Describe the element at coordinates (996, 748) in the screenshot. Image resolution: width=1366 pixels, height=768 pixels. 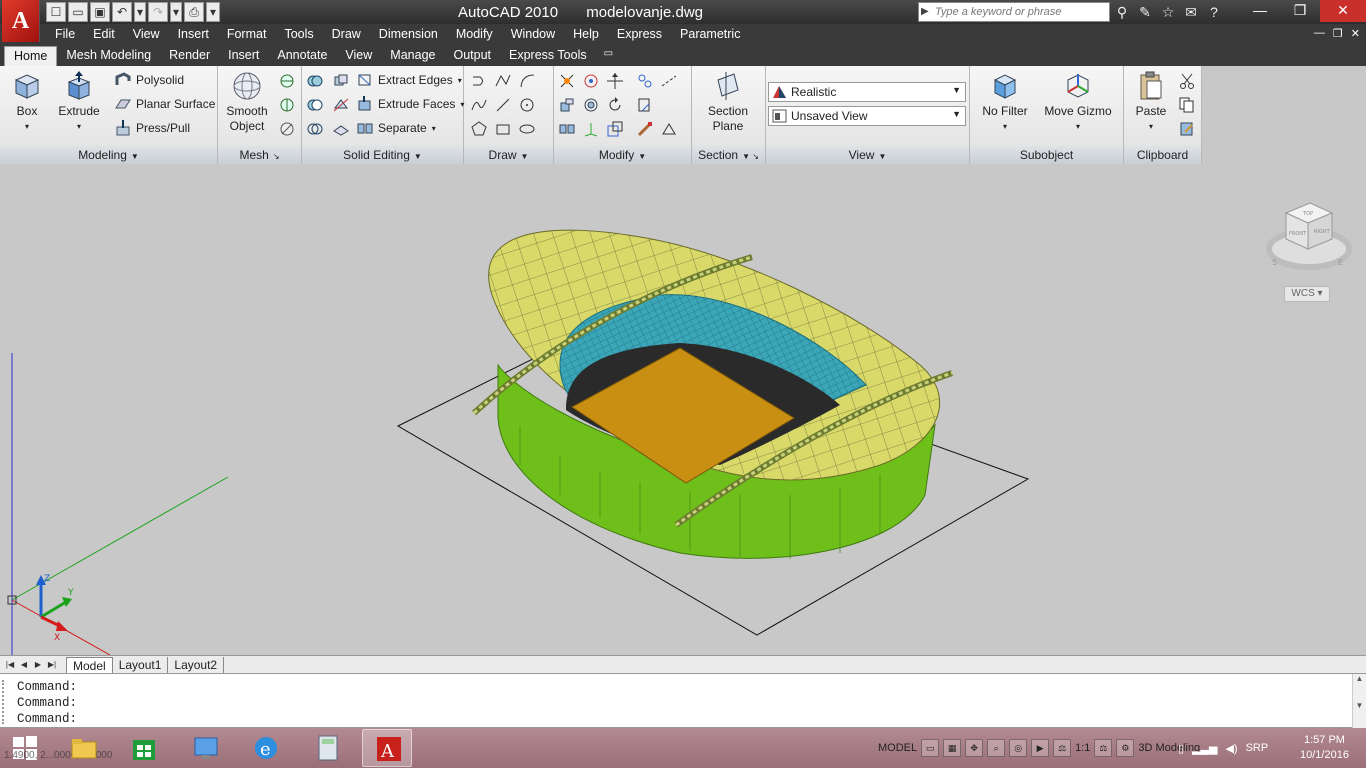
I see `zoom-icon: ⌕` at that location.